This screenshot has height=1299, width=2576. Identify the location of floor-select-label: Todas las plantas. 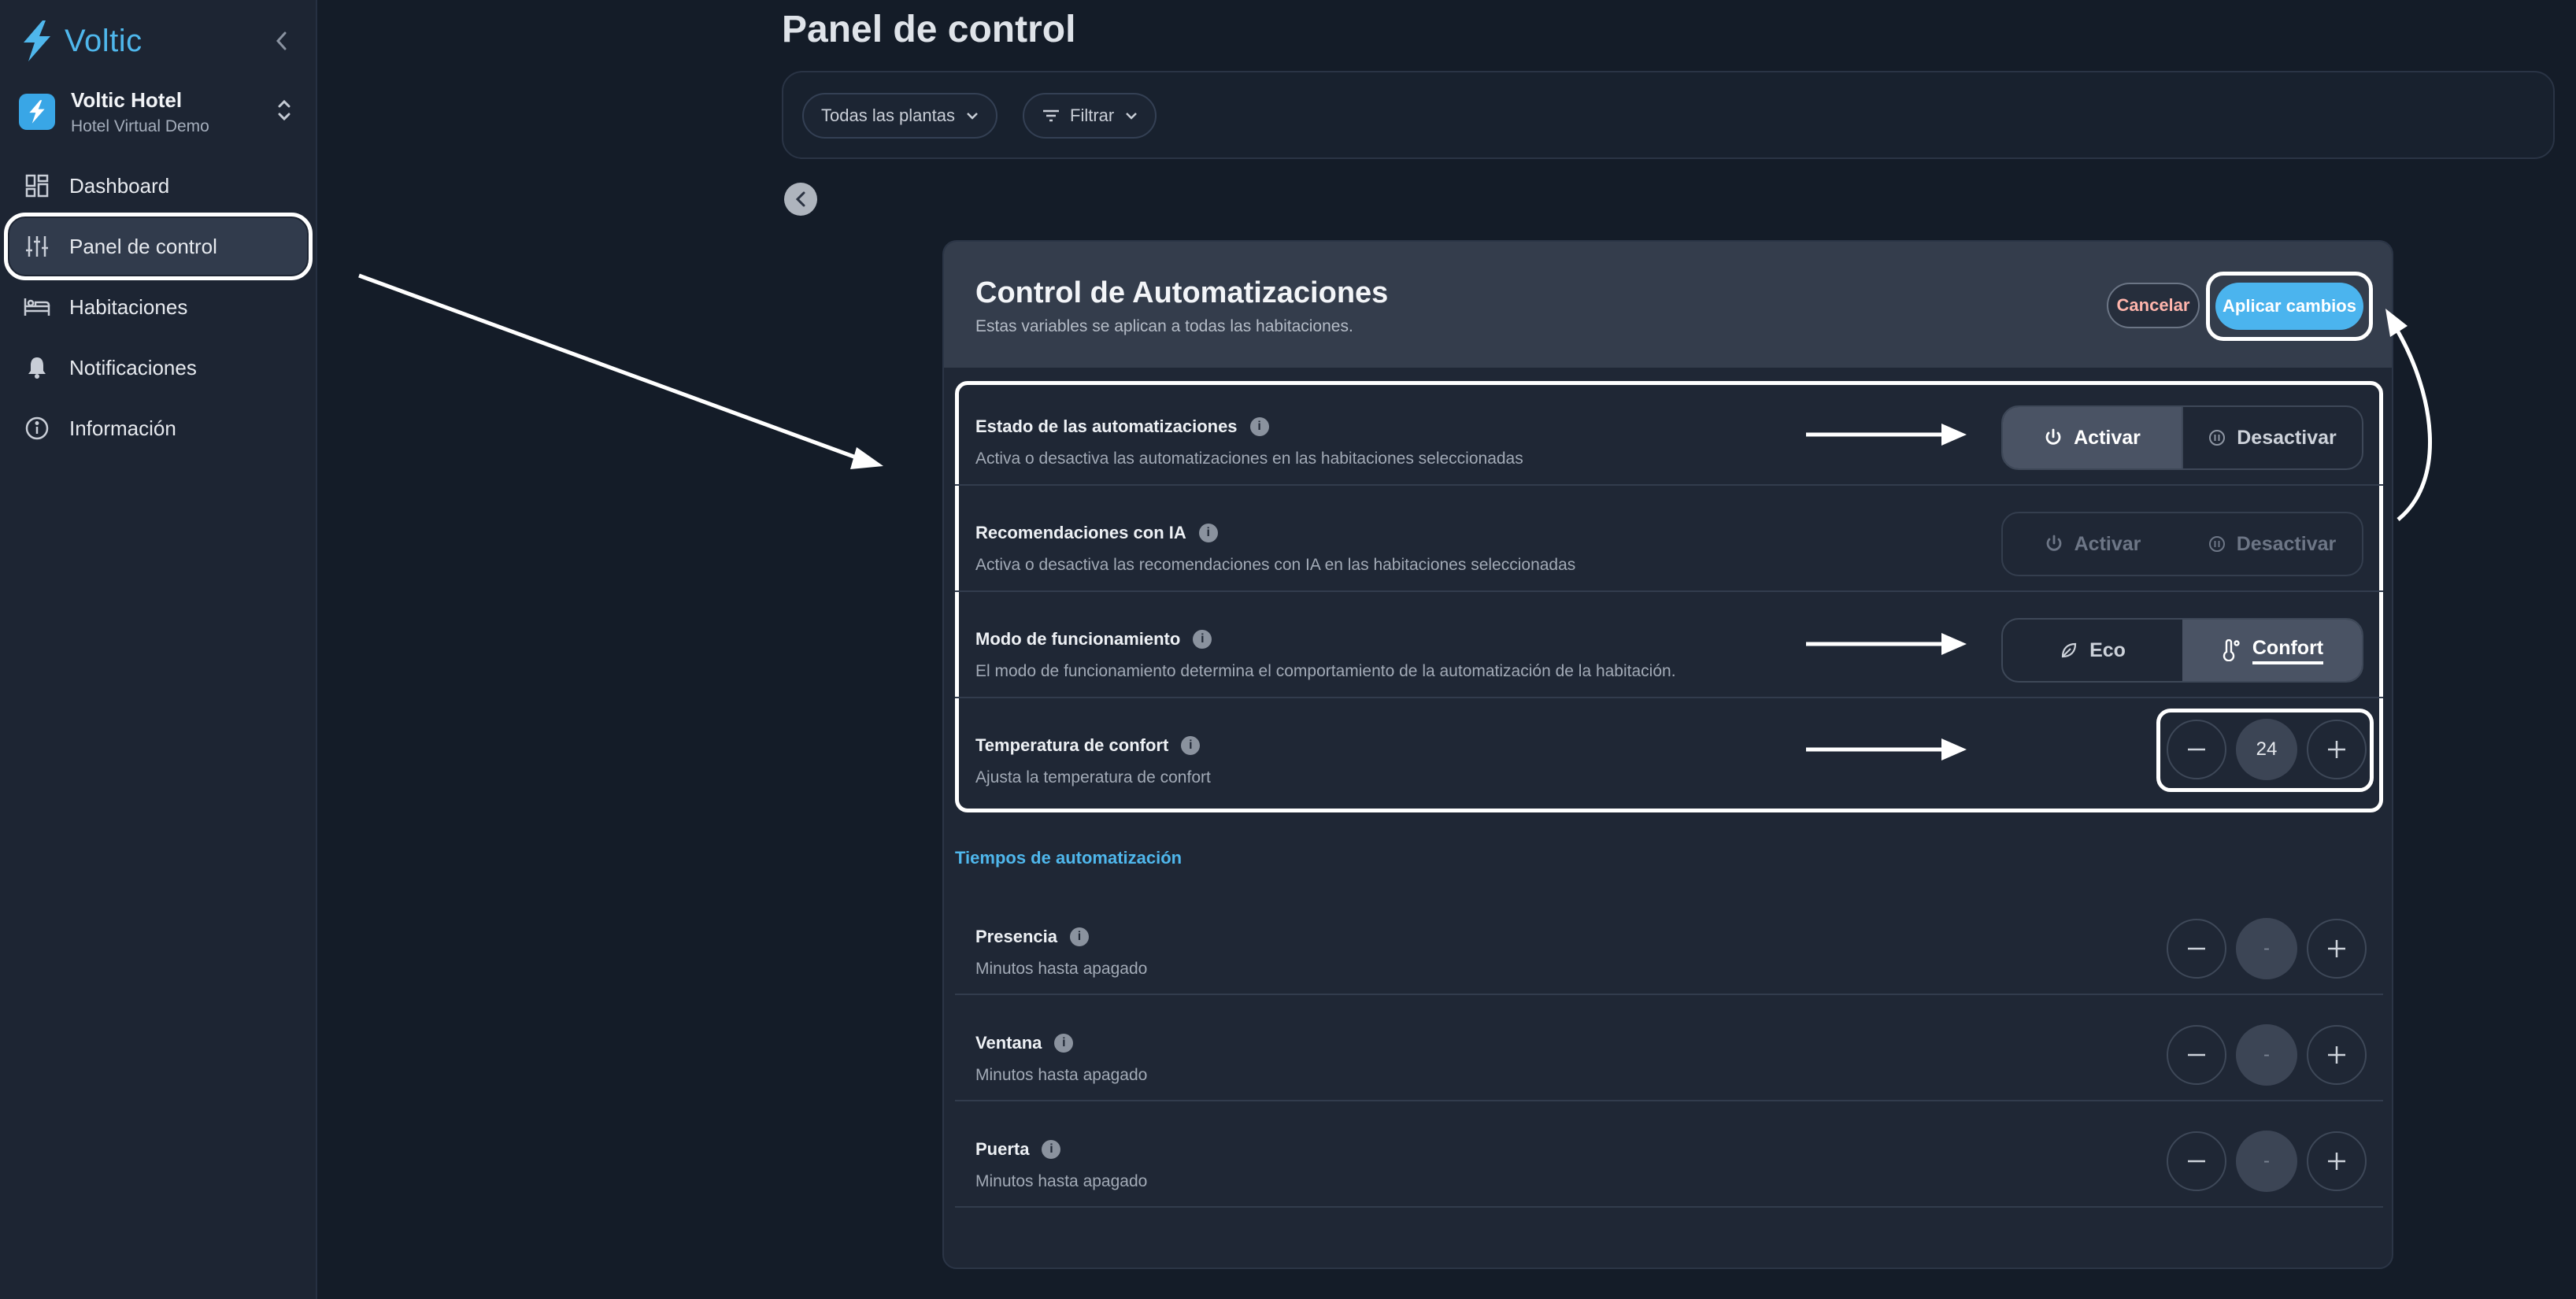
(888, 115).